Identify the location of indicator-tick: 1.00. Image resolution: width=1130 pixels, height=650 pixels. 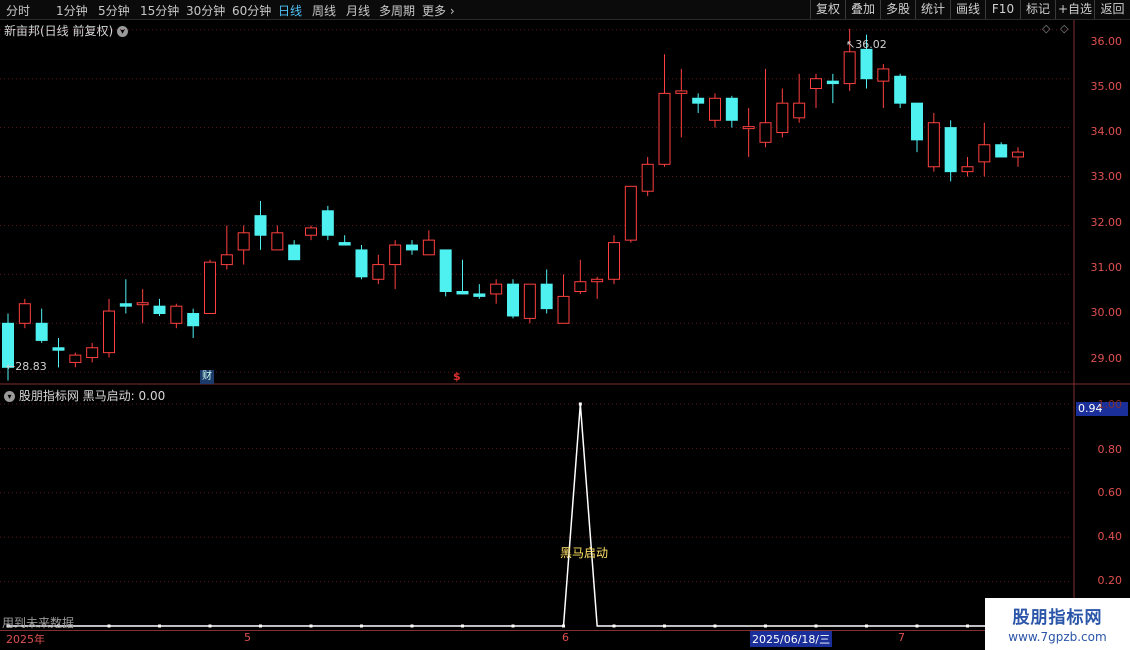
(1110, 404).